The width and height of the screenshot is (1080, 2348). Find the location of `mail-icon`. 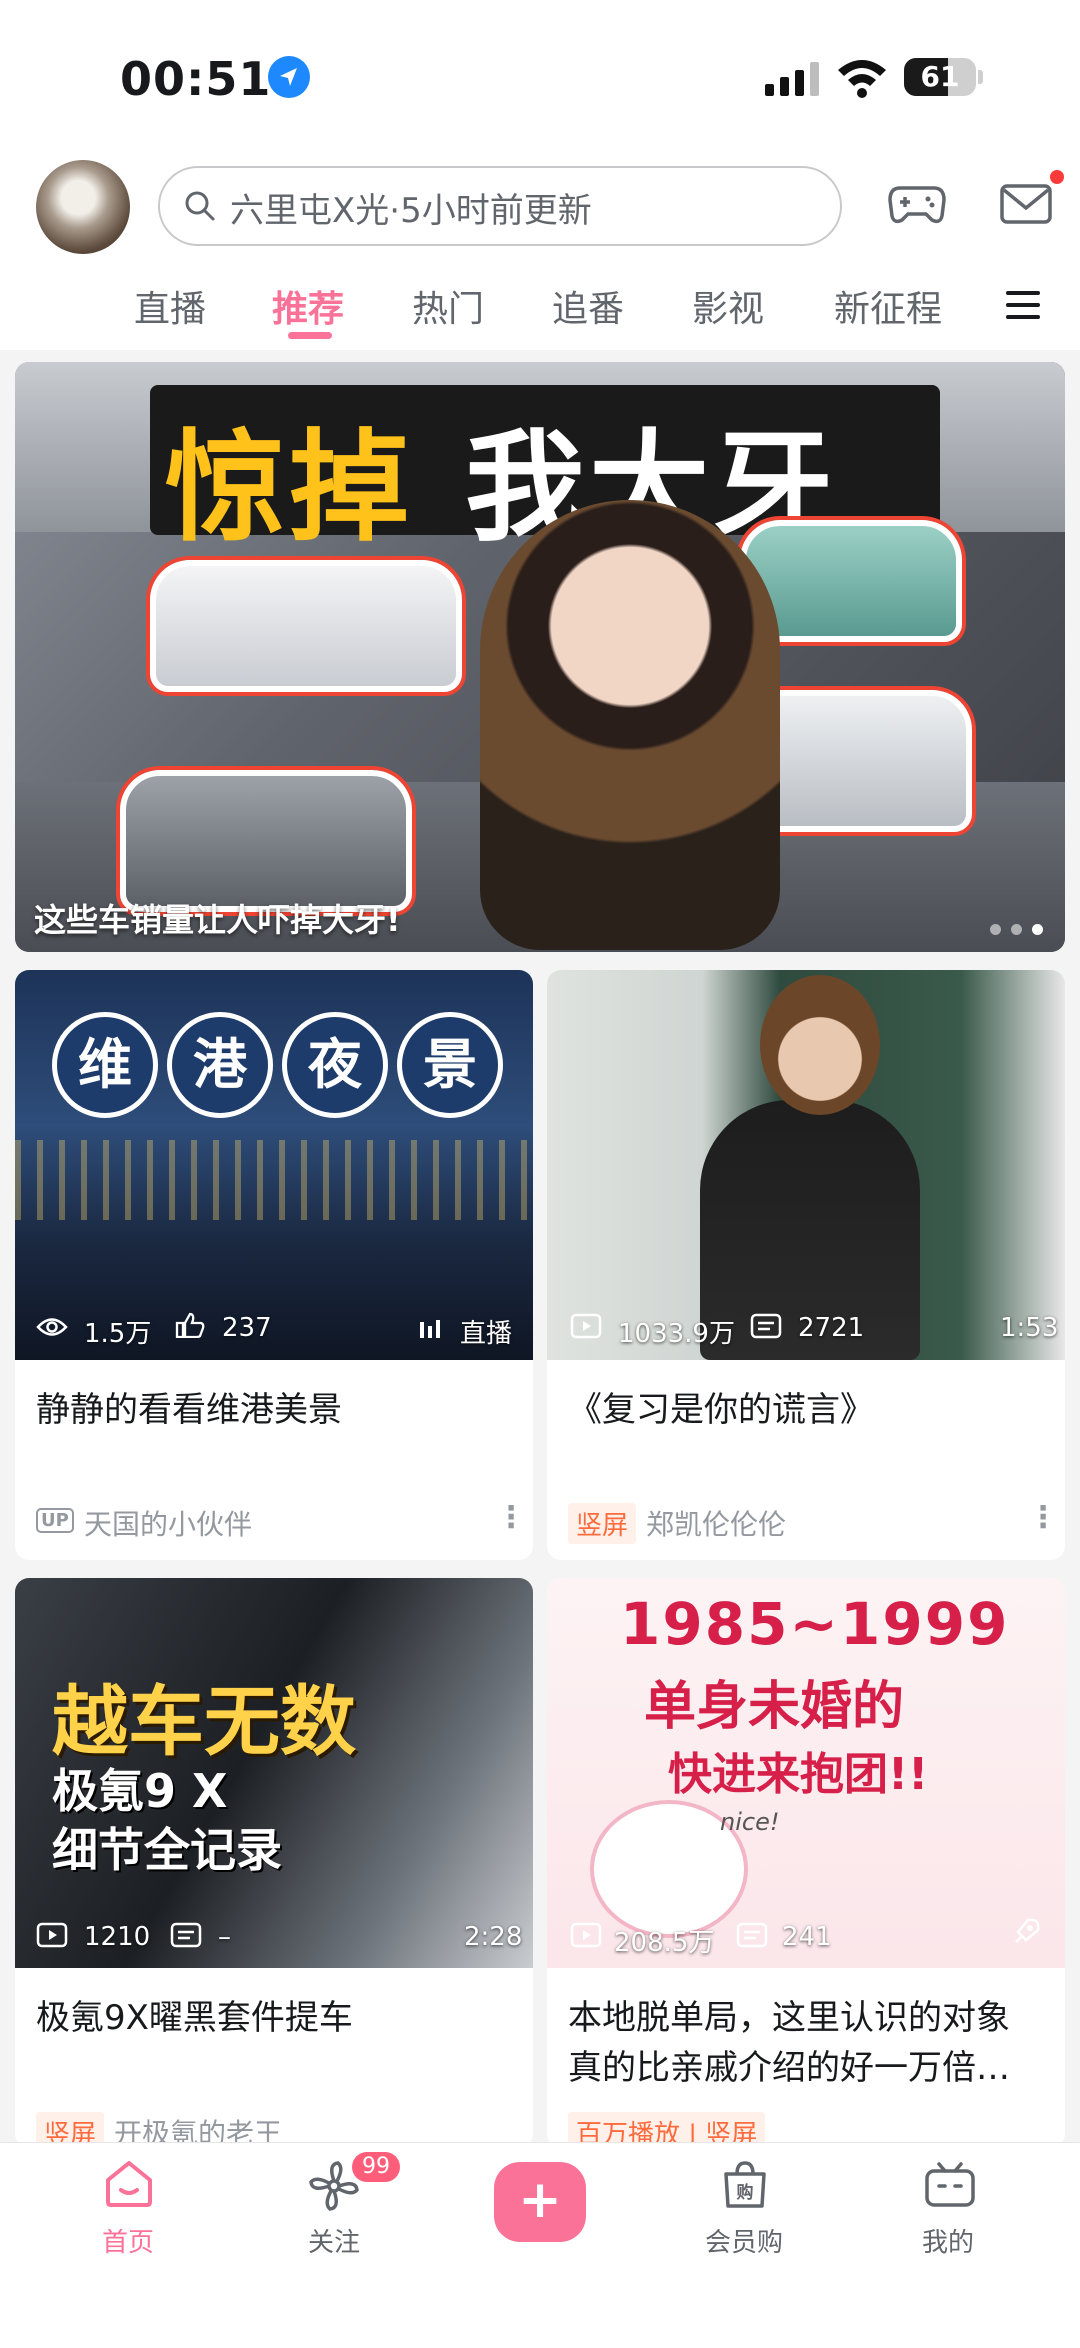

mail-icon is located at coordinates (1026, 204).